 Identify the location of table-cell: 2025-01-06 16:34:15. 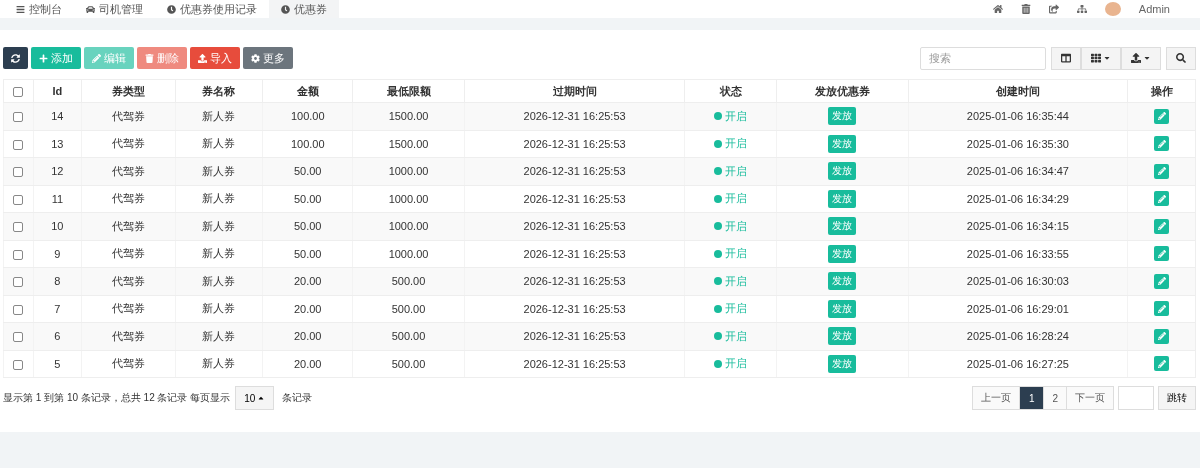
(1018, 226).